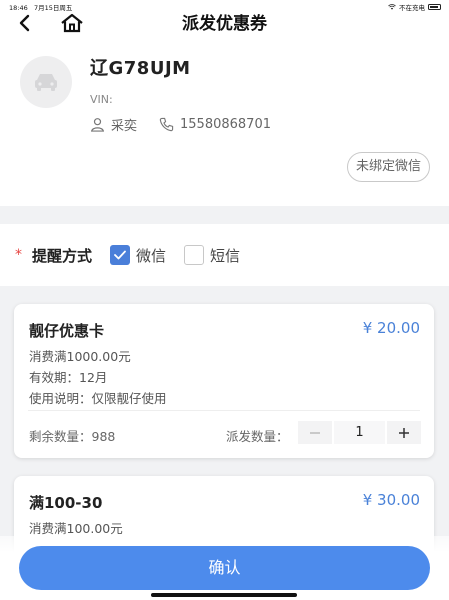  Describe the element at coordinates (18, 8) in the screenshot. I see `status-time: 18:46` at that location.